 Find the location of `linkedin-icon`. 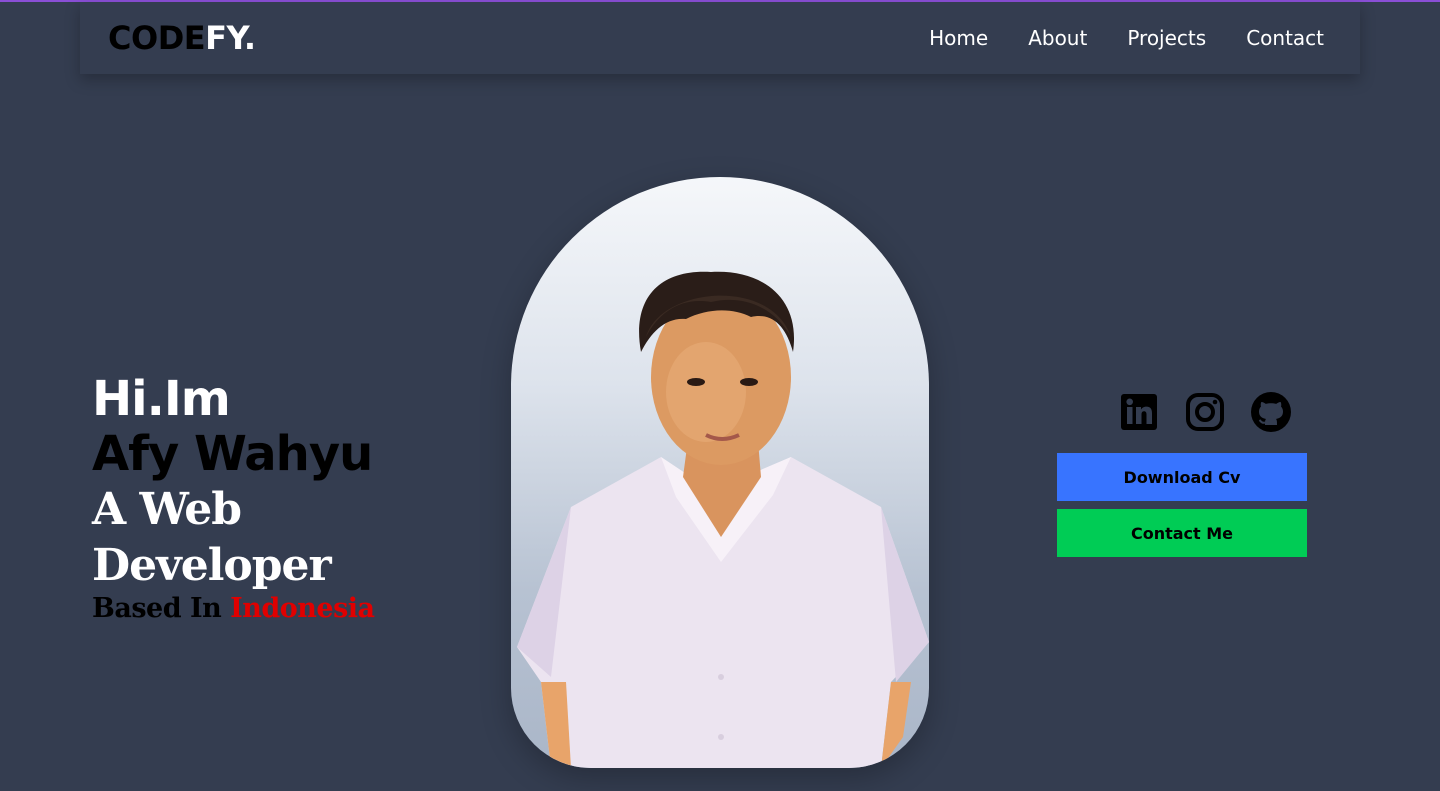

linkedin-icon is located at coordinates (1139, 412).